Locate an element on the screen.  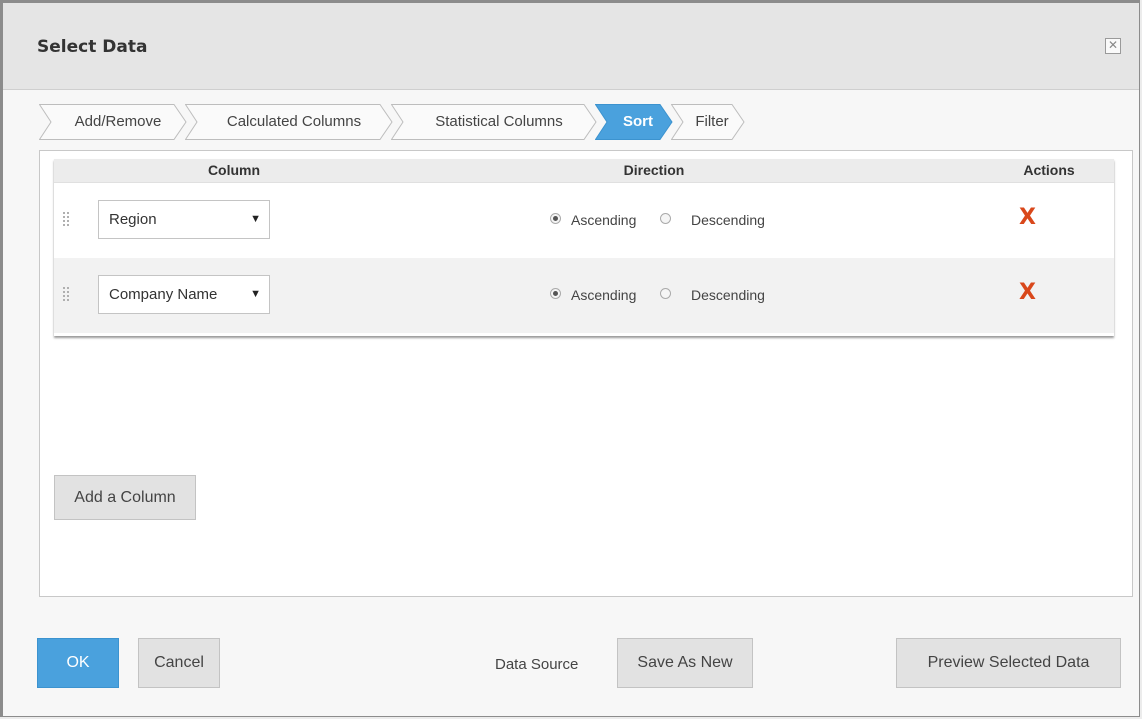
tab-statistical-columns: Statistical Columns is located at coordinates (494, 122).